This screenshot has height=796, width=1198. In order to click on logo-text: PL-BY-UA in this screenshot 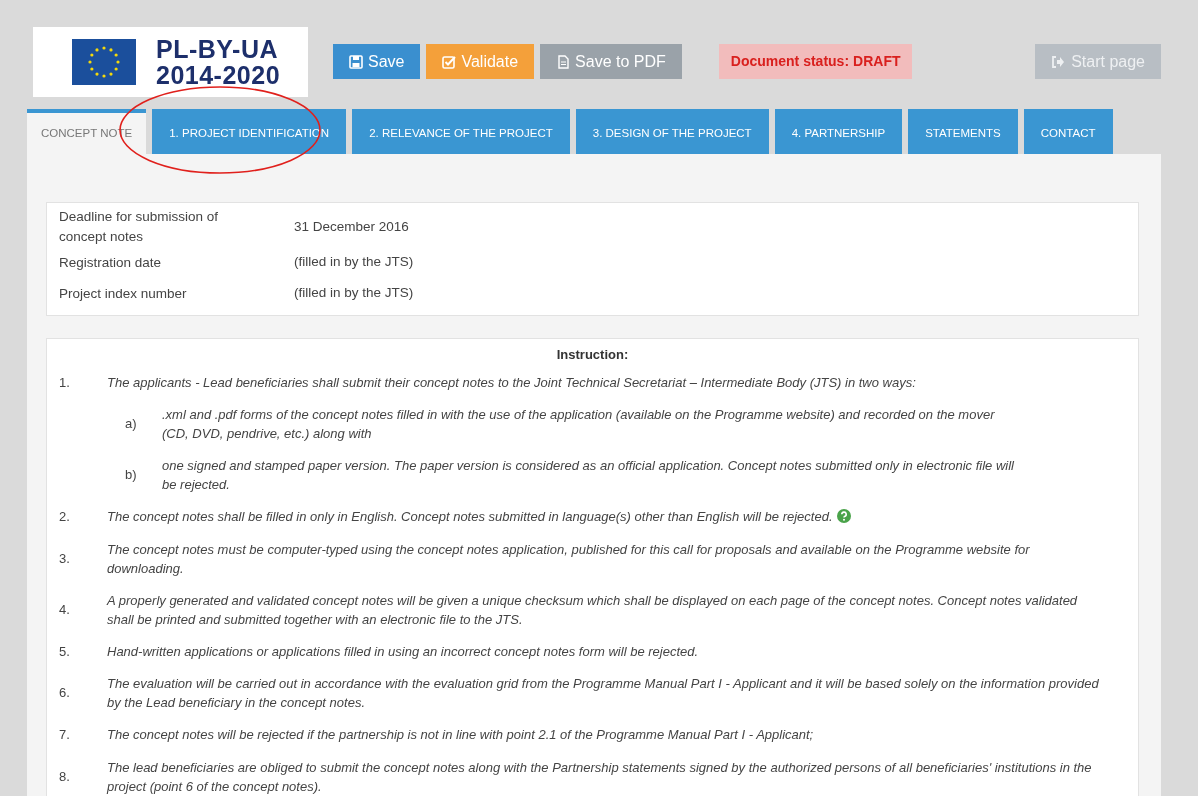, I will do `click(218, 49)`.